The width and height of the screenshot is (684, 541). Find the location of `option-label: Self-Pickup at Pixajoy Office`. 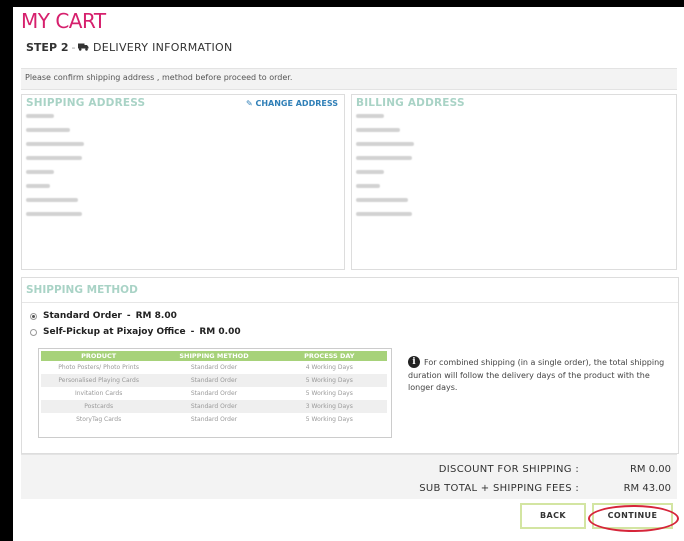

option-label: Self-Pickup at Pixajoy Office is located at coordinates (114, 332).